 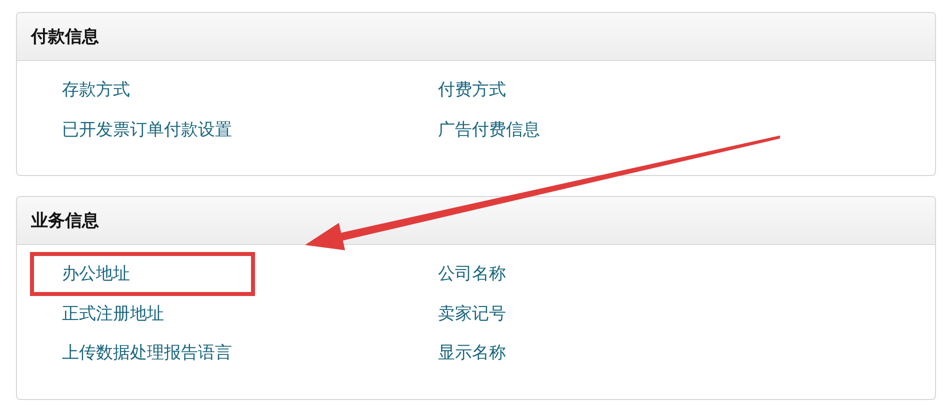 I want to click on section-title: 付款信息, so click(x=65, y=37).